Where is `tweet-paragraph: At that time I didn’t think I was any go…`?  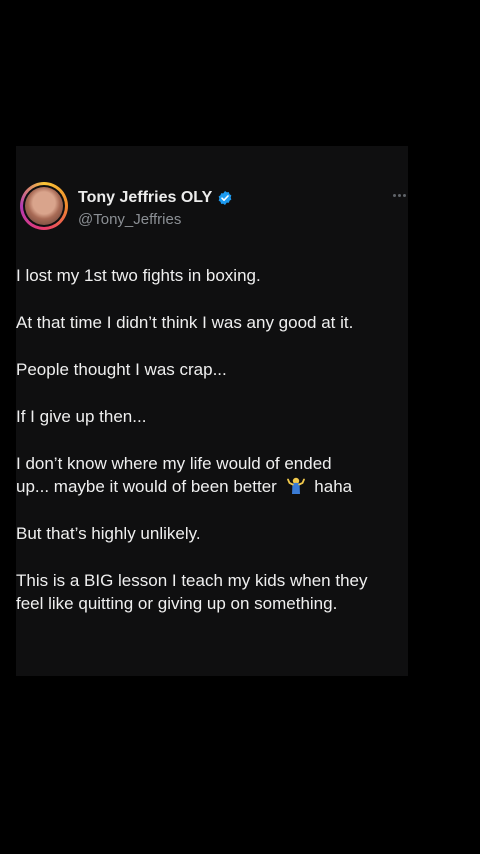 tweet-paragraph: At that time I didn’t think I was any go… is located at coordinates (212, 322).